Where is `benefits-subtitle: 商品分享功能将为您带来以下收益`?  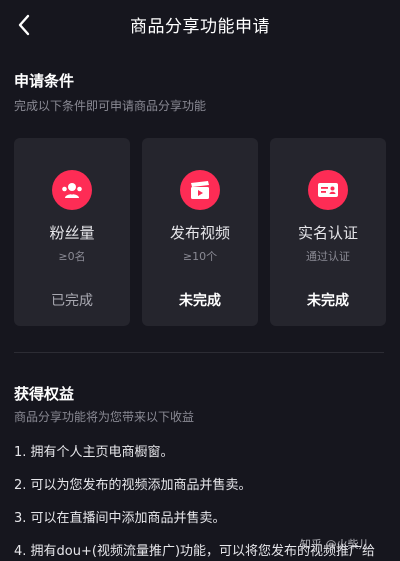
benefits-subtitle: 商品分享功能将为您带来以下收益 is located at coordinates (104, 417).